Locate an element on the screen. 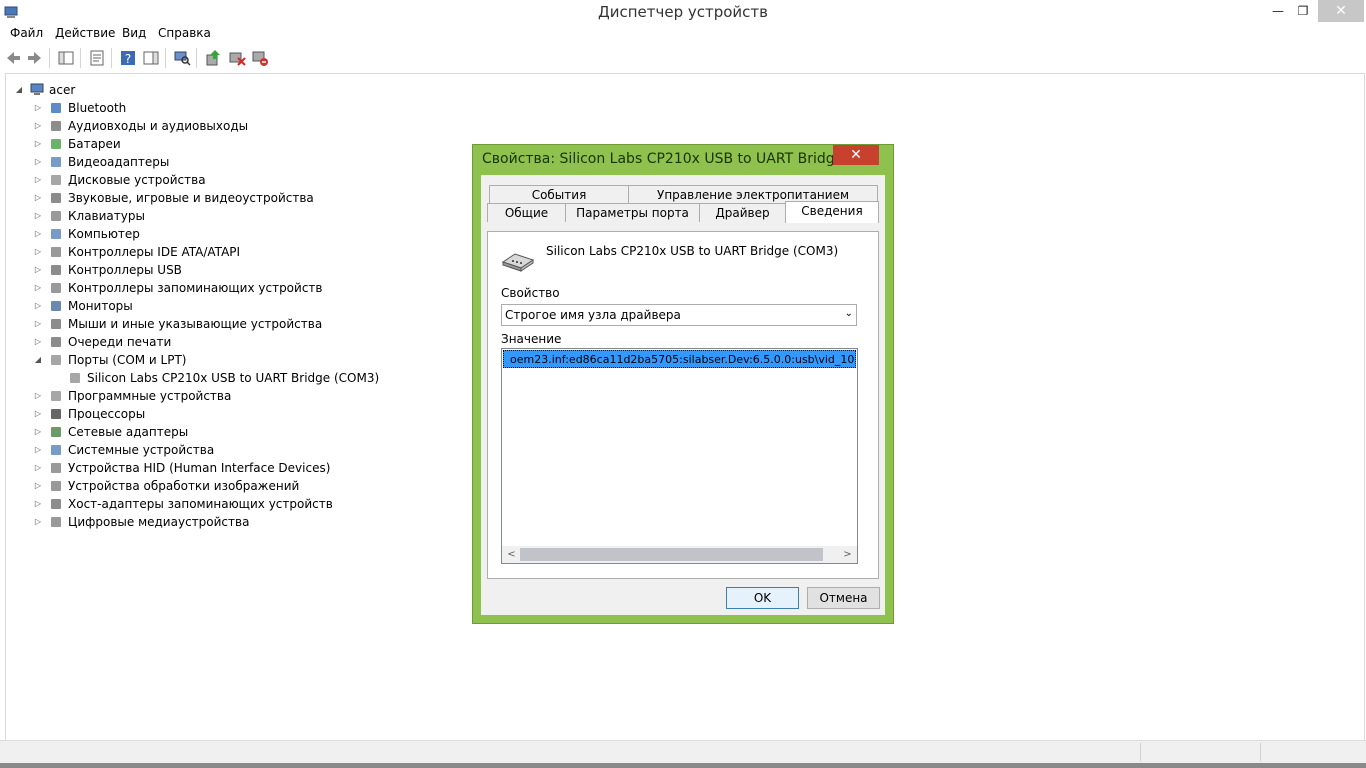 This screenshot has width=1366, height=768. show-hide-console-tree-icon is located at coordinates (66, 58).